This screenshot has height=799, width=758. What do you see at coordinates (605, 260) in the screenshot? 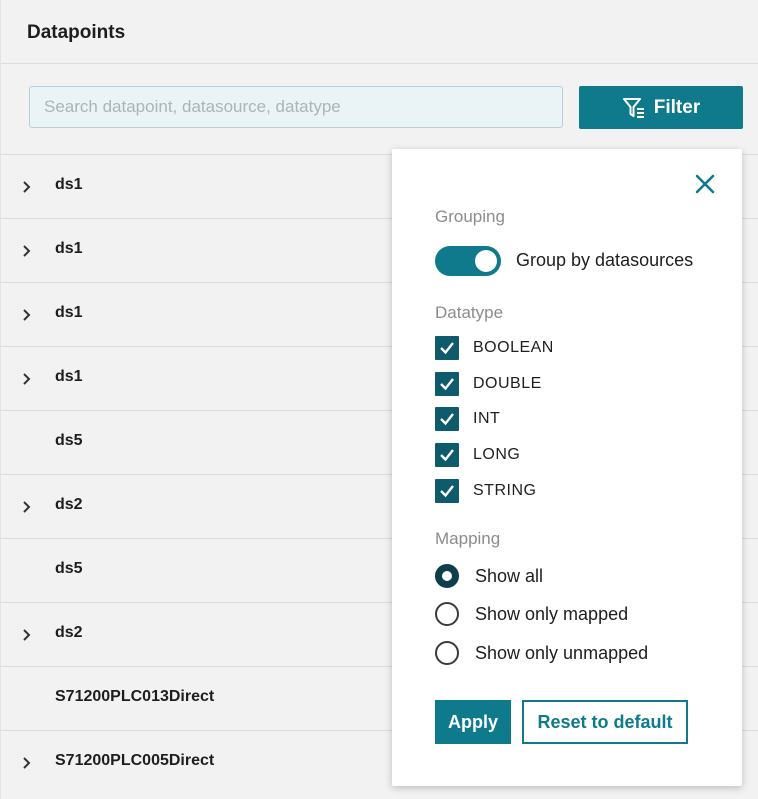
I see `toggle-label: Group by datasources` at bounding box center [605, 260].